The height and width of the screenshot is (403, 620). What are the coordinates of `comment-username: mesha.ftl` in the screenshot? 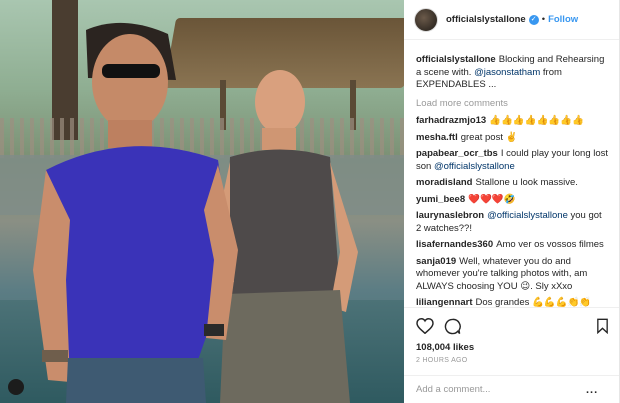 It's located at (437, 137).